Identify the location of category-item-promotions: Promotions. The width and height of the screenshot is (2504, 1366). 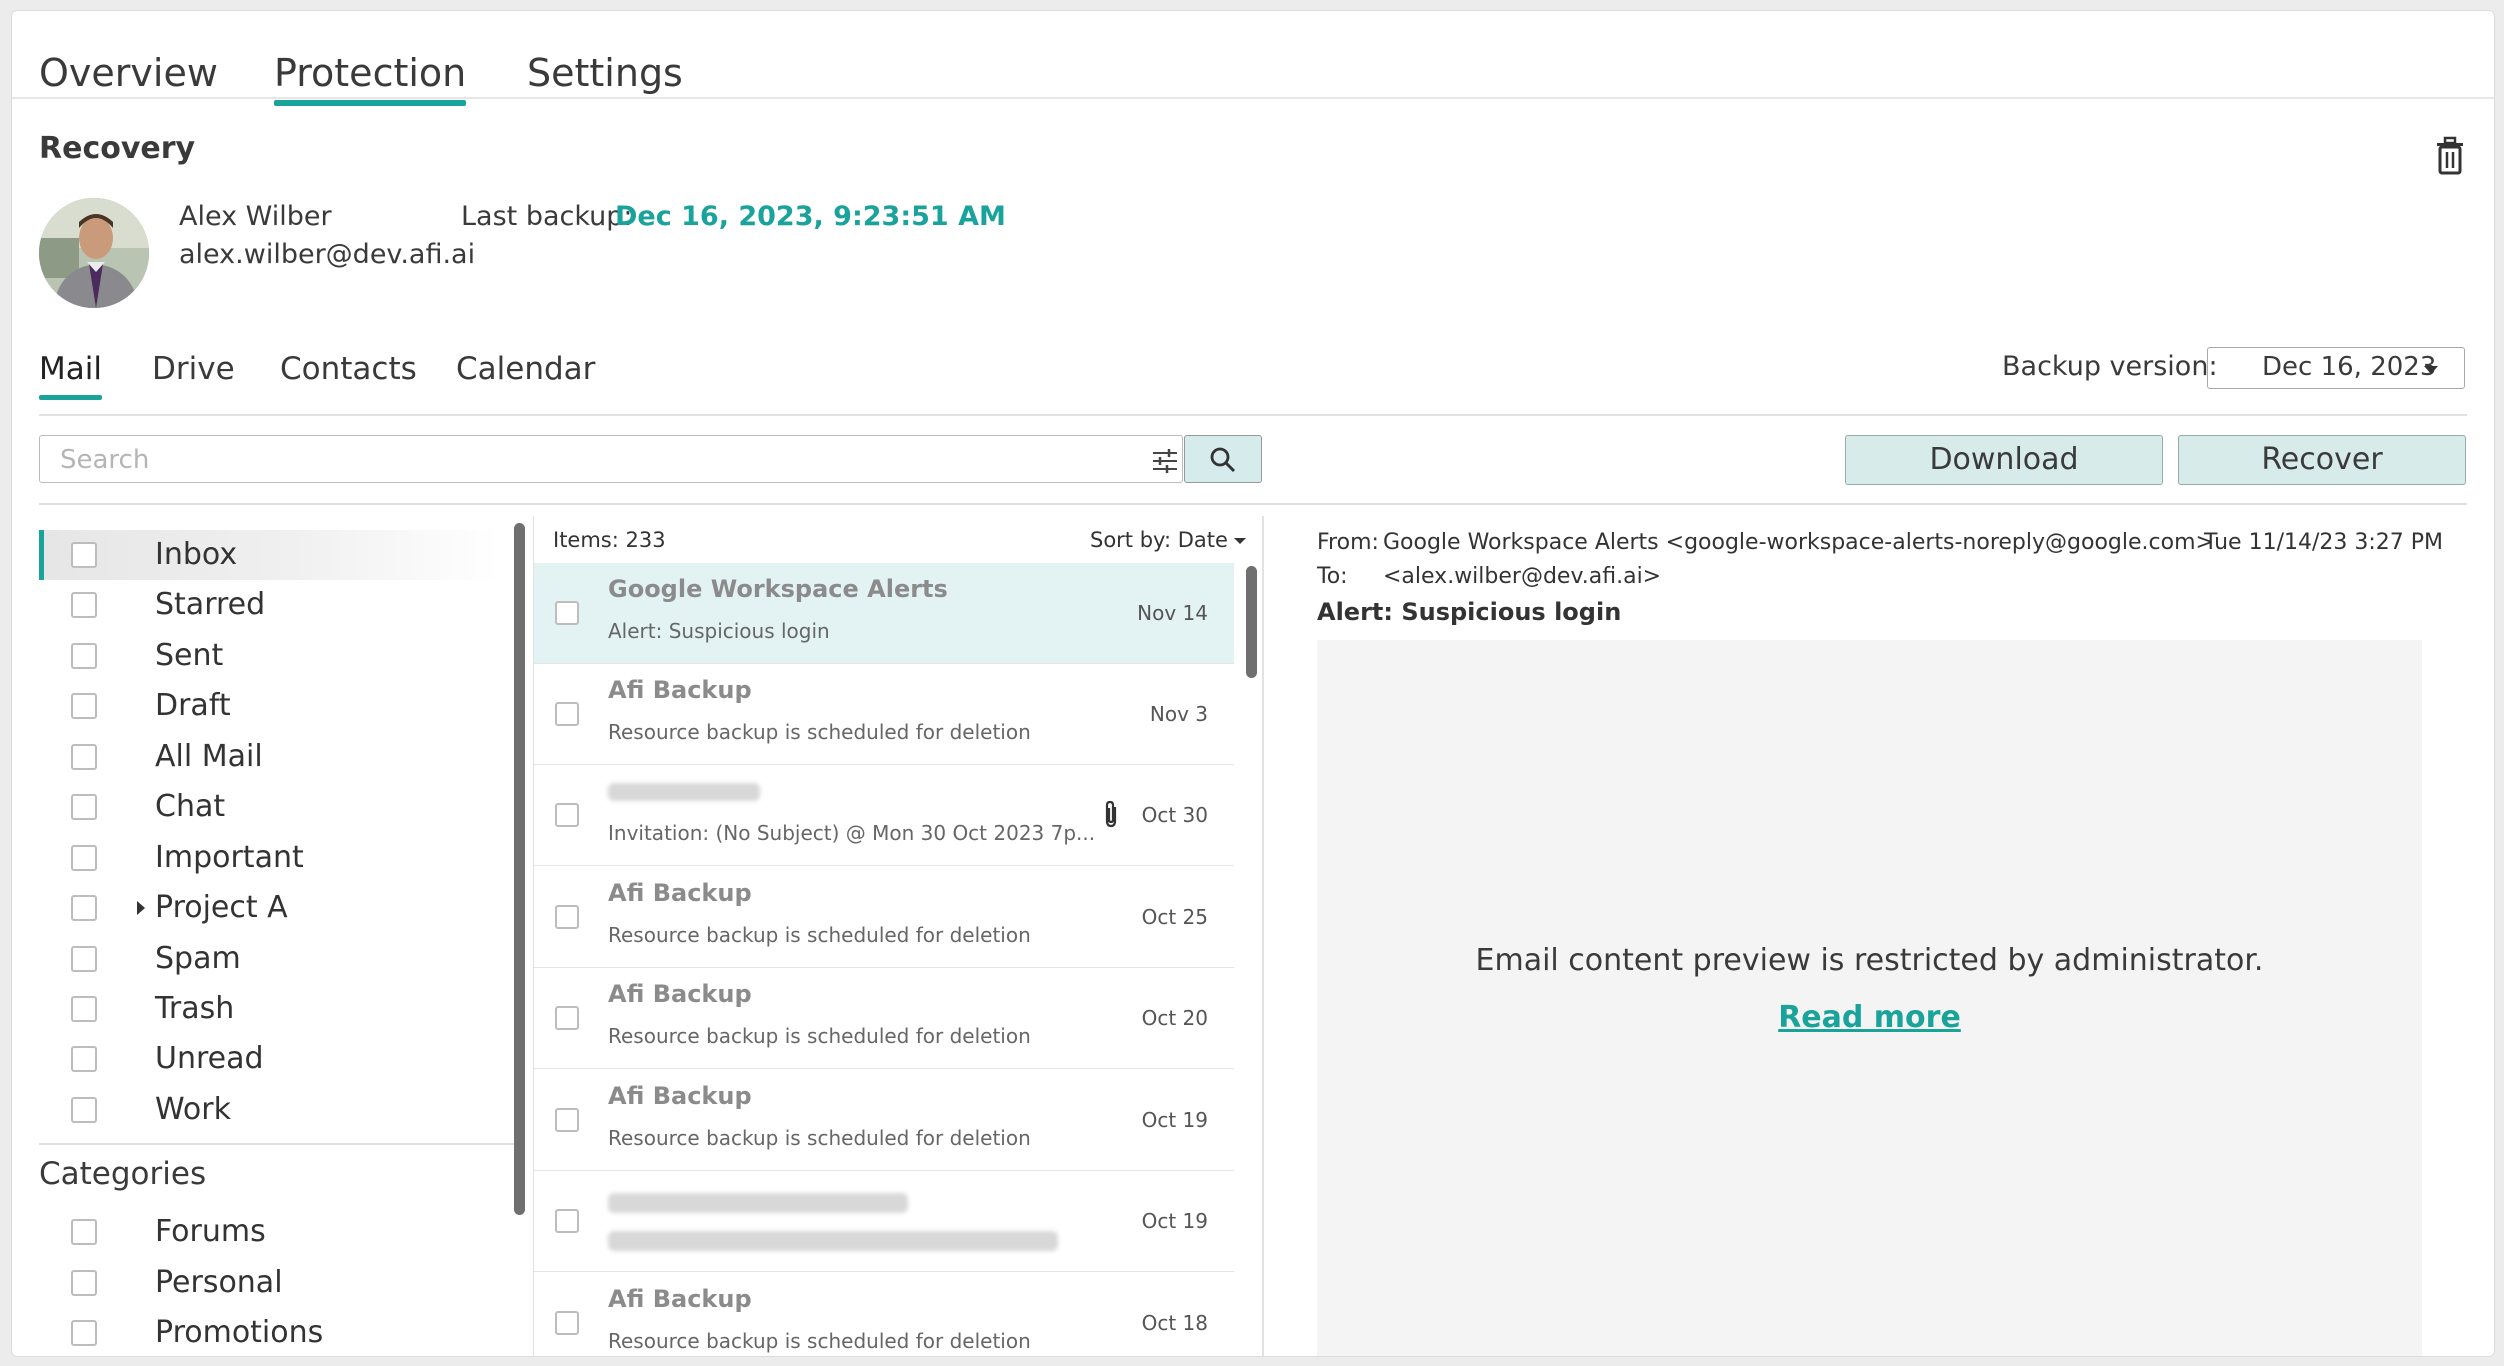
(269, 1332).